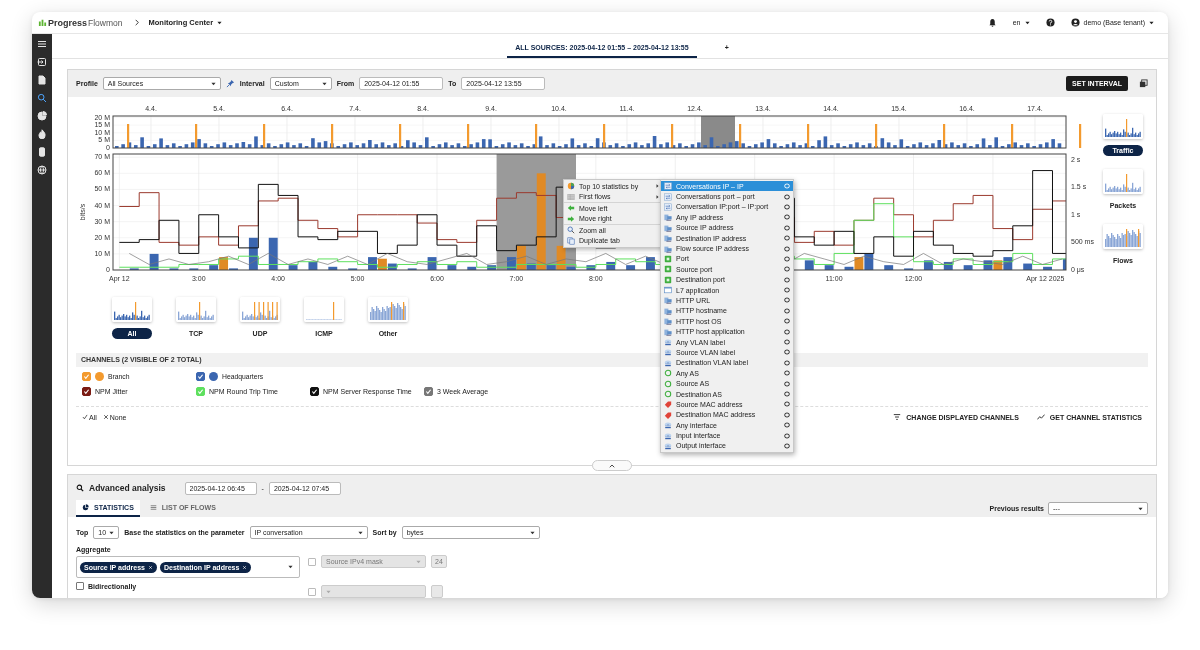  I want to click on section-title: Advanced analysis, so click(127, 488).